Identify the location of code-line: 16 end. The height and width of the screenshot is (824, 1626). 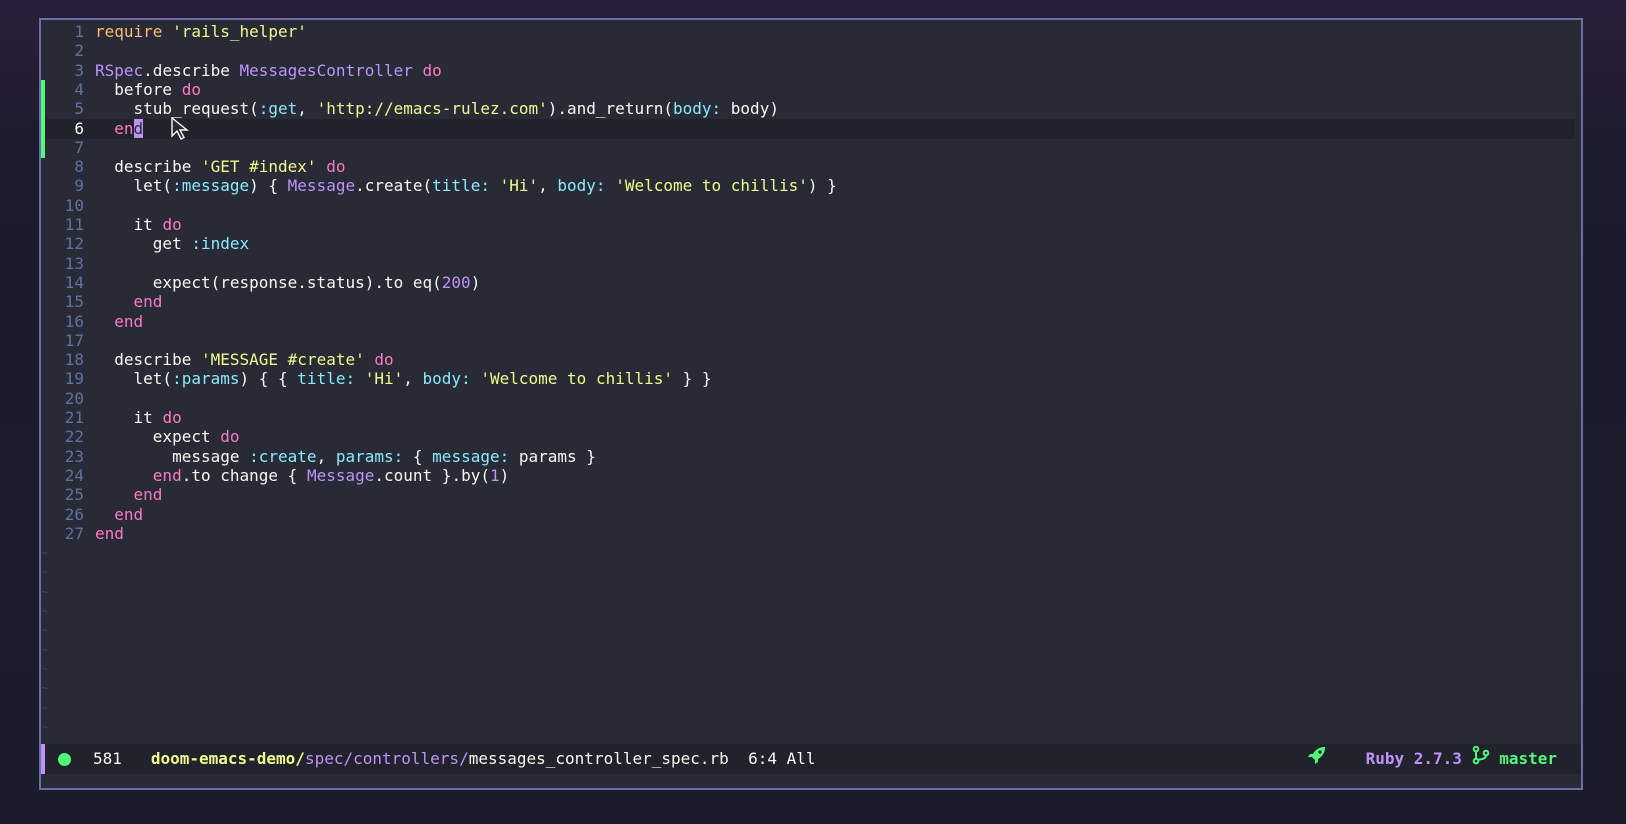
(808, 322).